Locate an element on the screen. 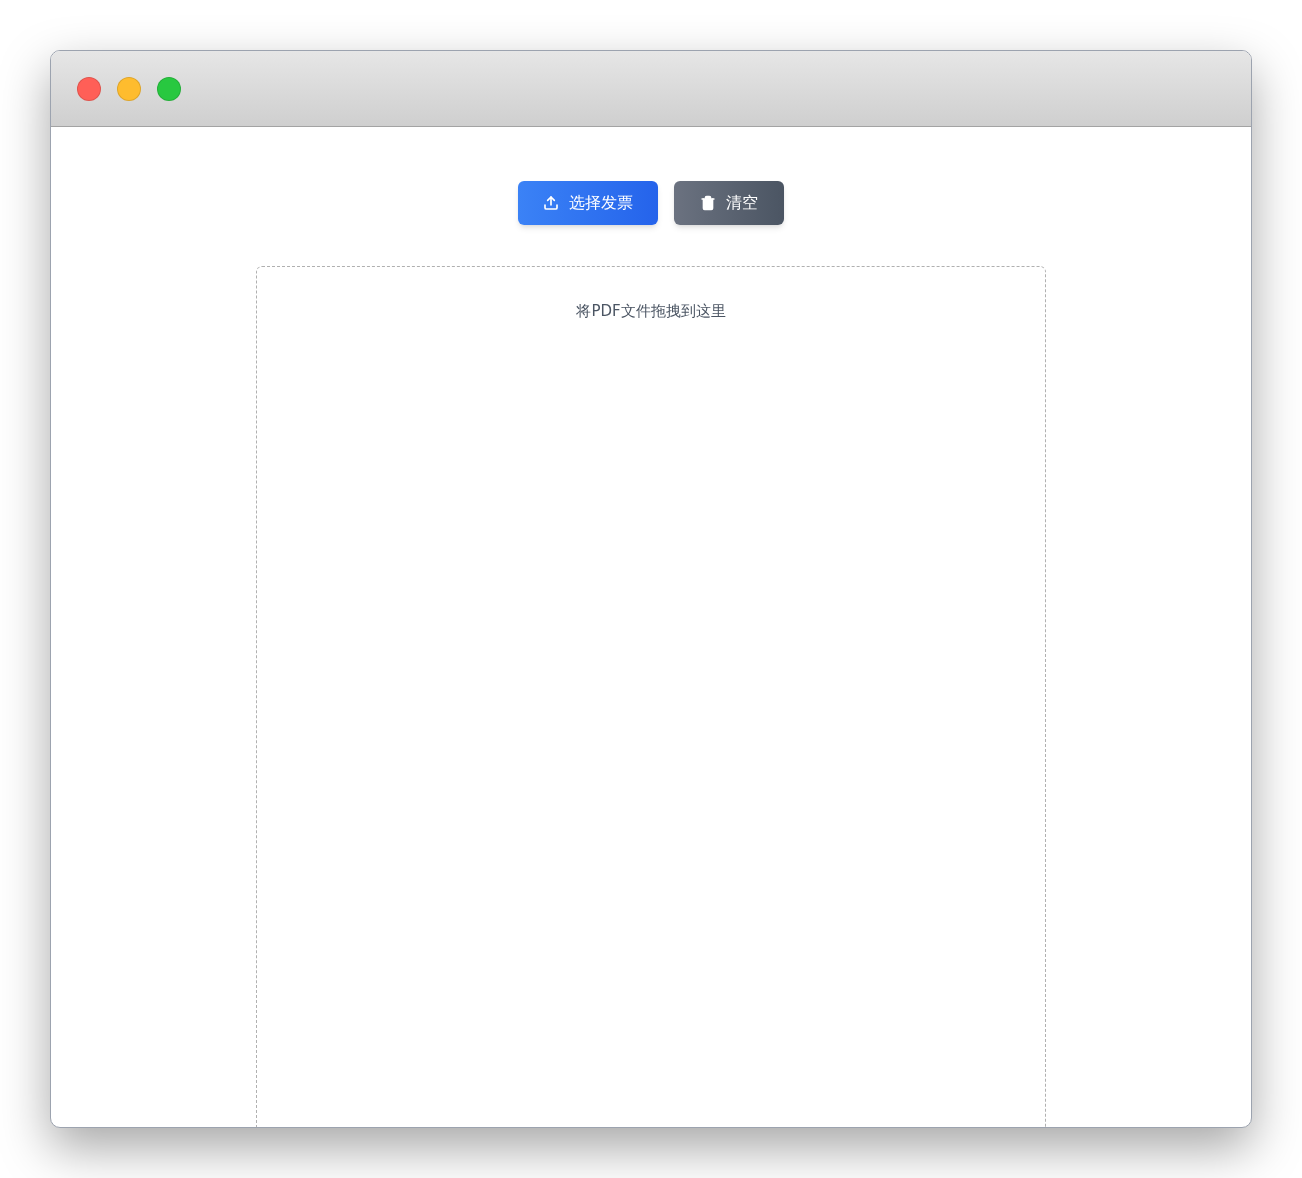 The image size is (1302, 1178). drop-hint: 将PDF文件拖拽到这里 is located at coordinates (651, 311).